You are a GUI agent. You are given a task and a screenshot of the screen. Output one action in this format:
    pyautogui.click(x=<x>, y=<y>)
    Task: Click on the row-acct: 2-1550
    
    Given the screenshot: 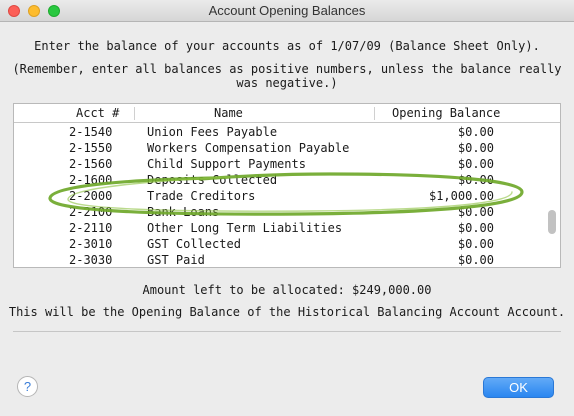 What is the action you would take?
    pyautogui.click(x=91, y=148)
    